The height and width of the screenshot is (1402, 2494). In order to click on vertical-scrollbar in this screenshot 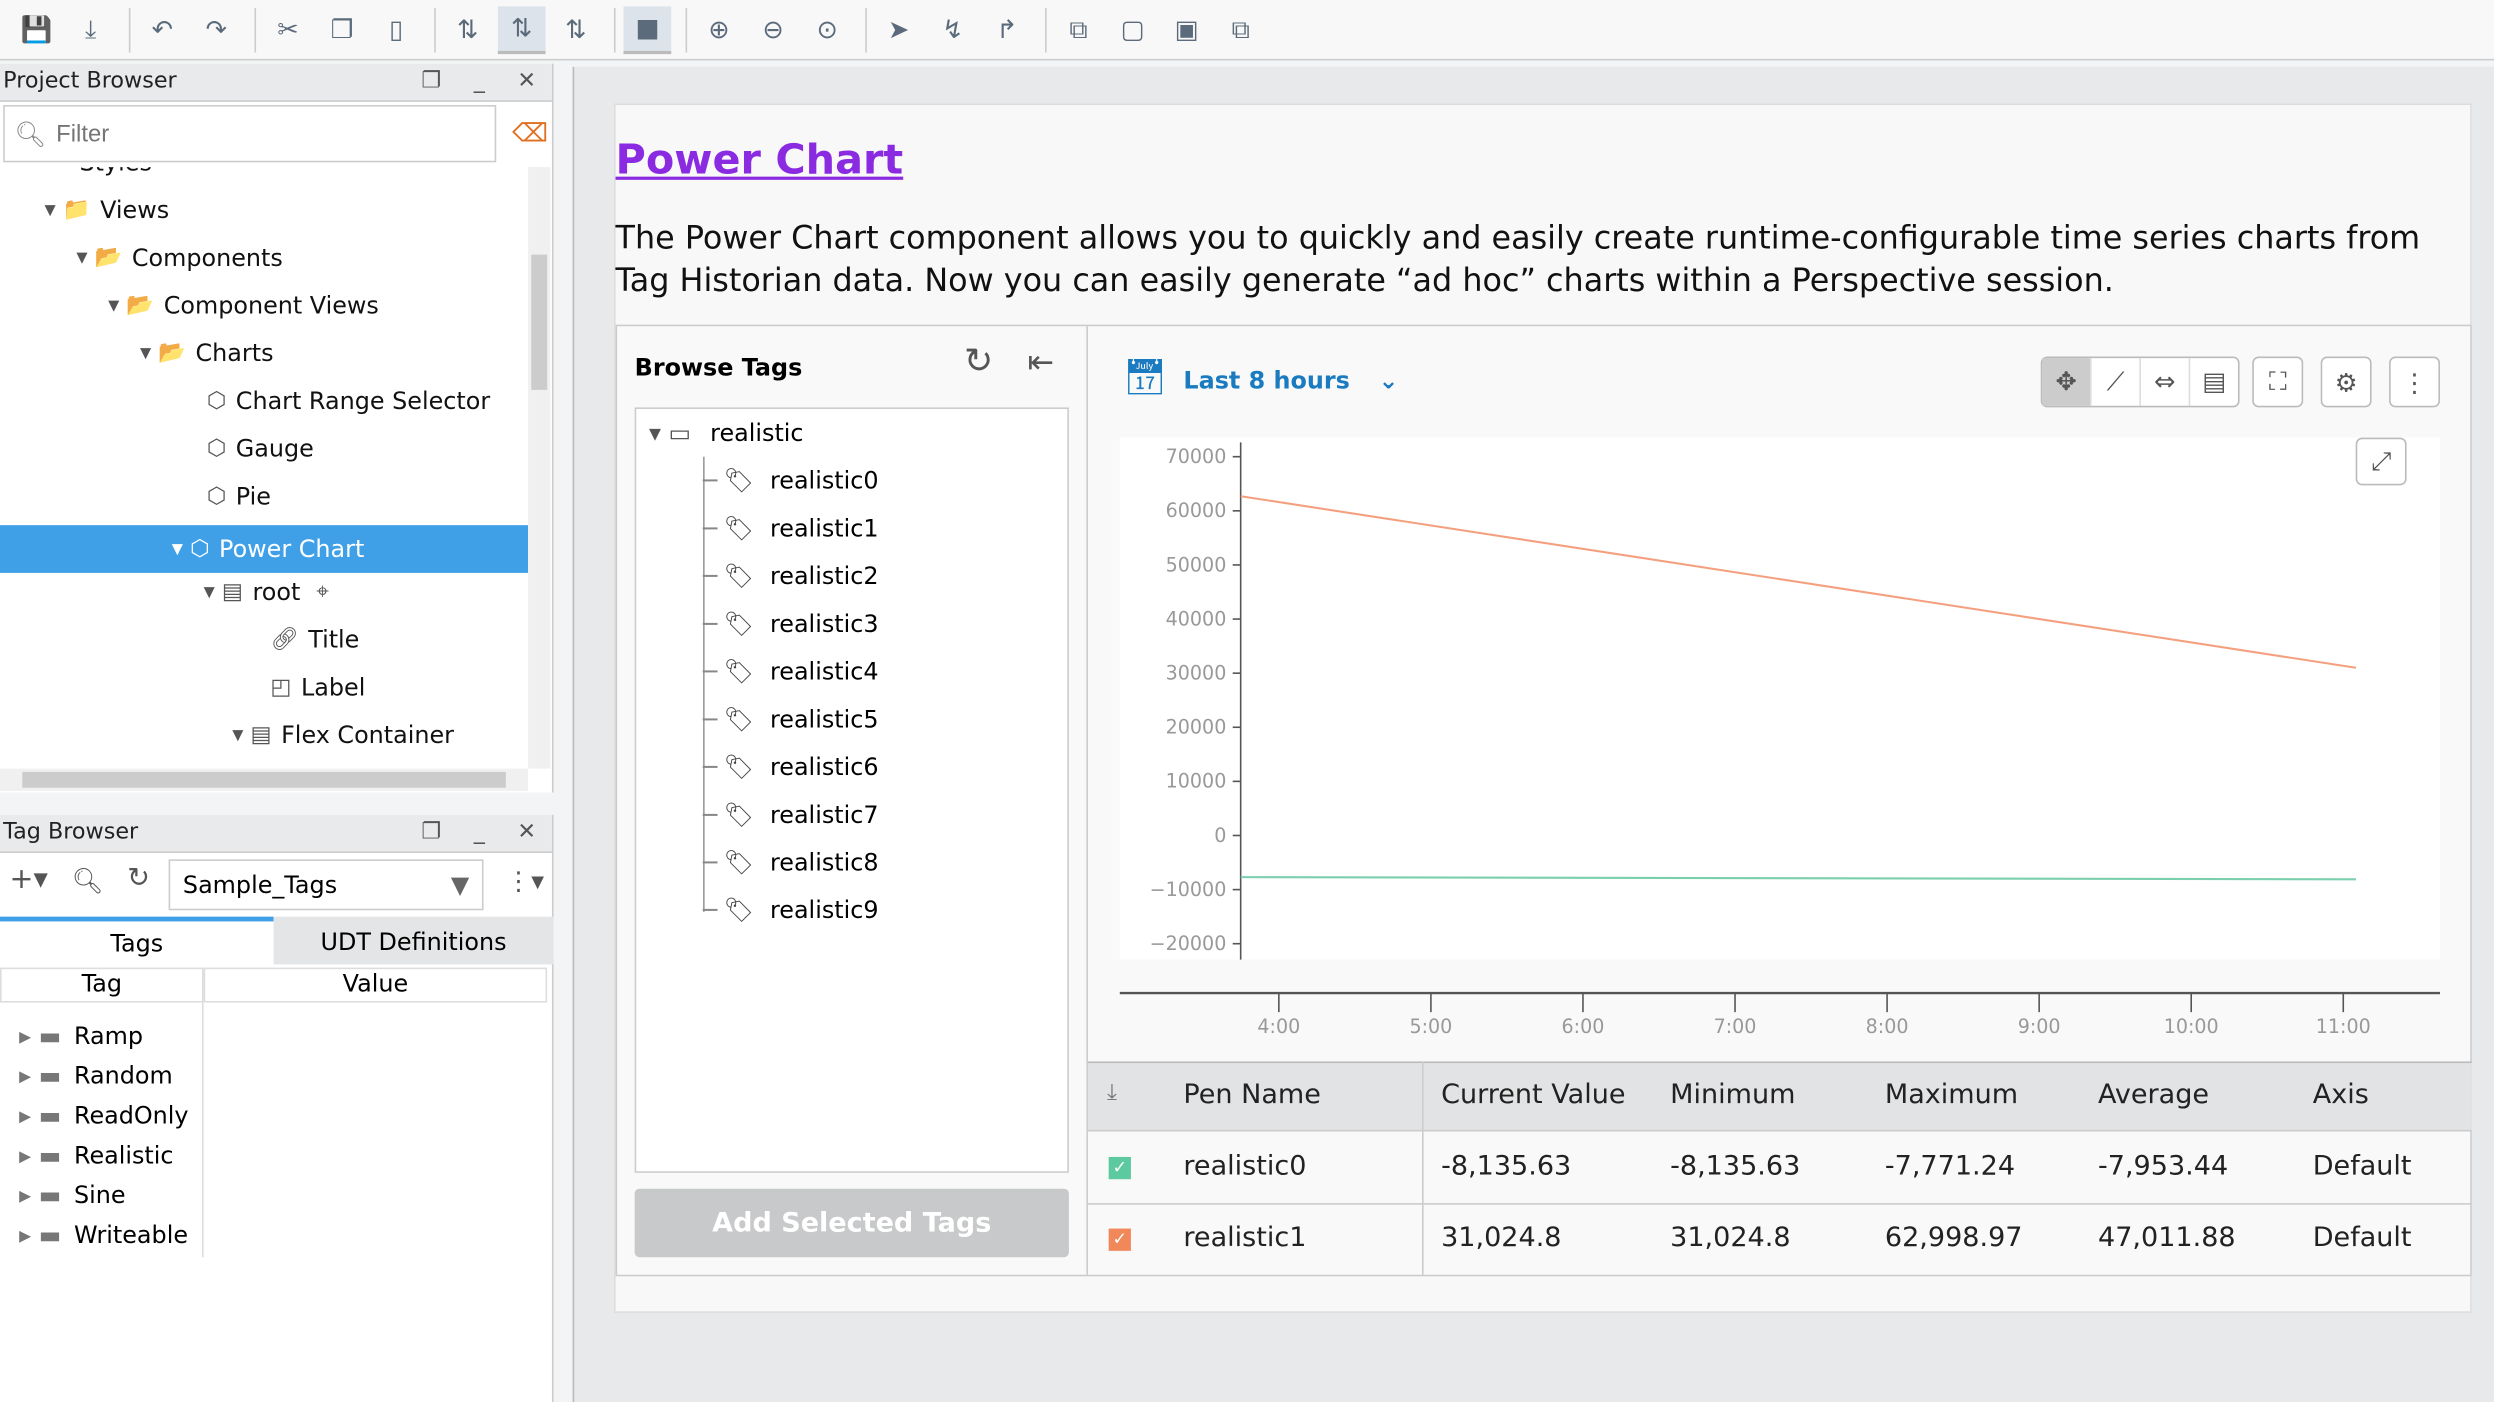, I will do `click(539, 468)`.